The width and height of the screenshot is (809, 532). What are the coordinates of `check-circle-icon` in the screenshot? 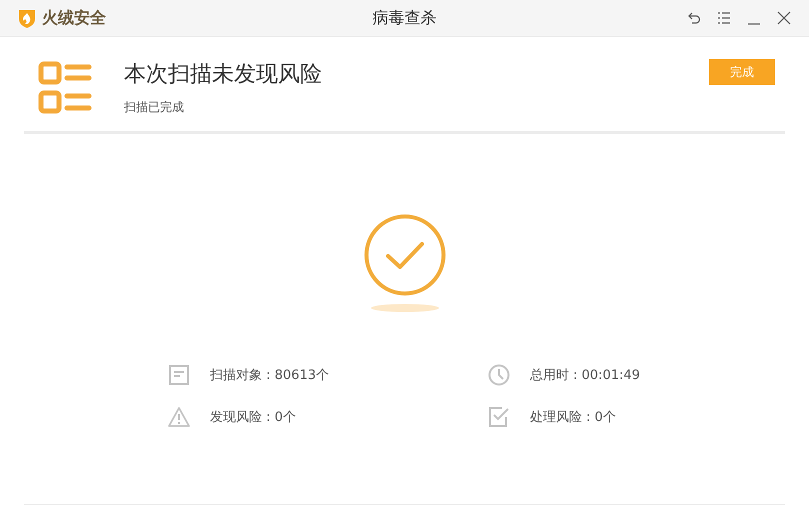 It's located at (405, 255).